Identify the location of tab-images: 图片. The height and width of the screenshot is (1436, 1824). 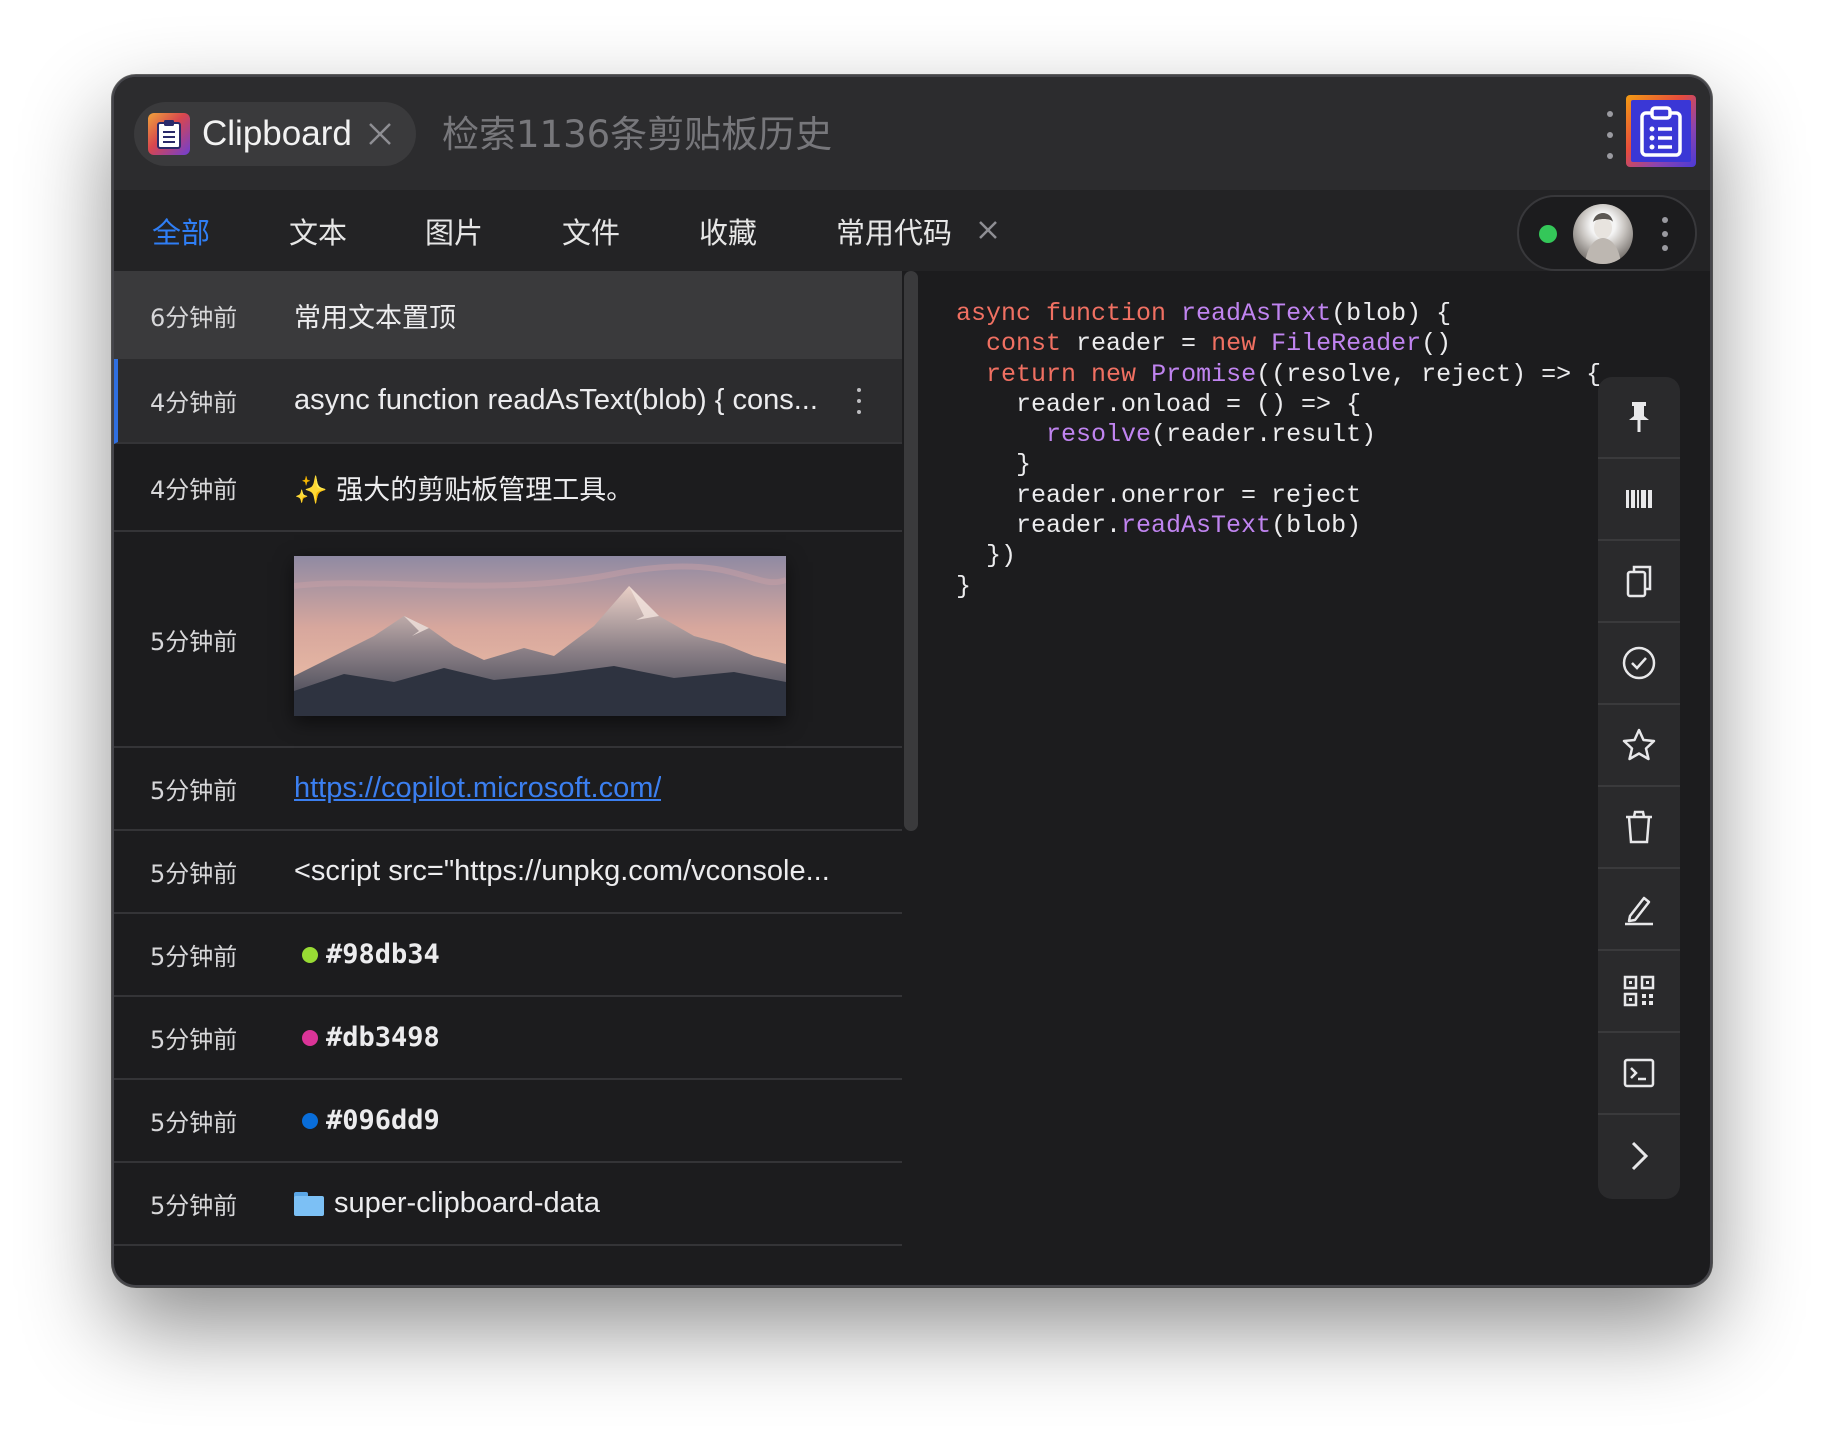
(454, 230).